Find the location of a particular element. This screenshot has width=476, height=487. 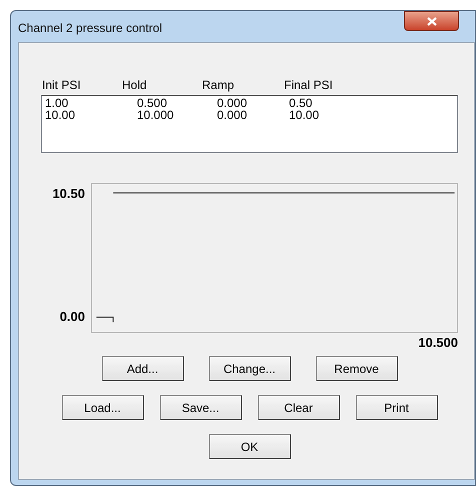

window-title: Channel 2 pressure control is located at coordinates (90, 27).